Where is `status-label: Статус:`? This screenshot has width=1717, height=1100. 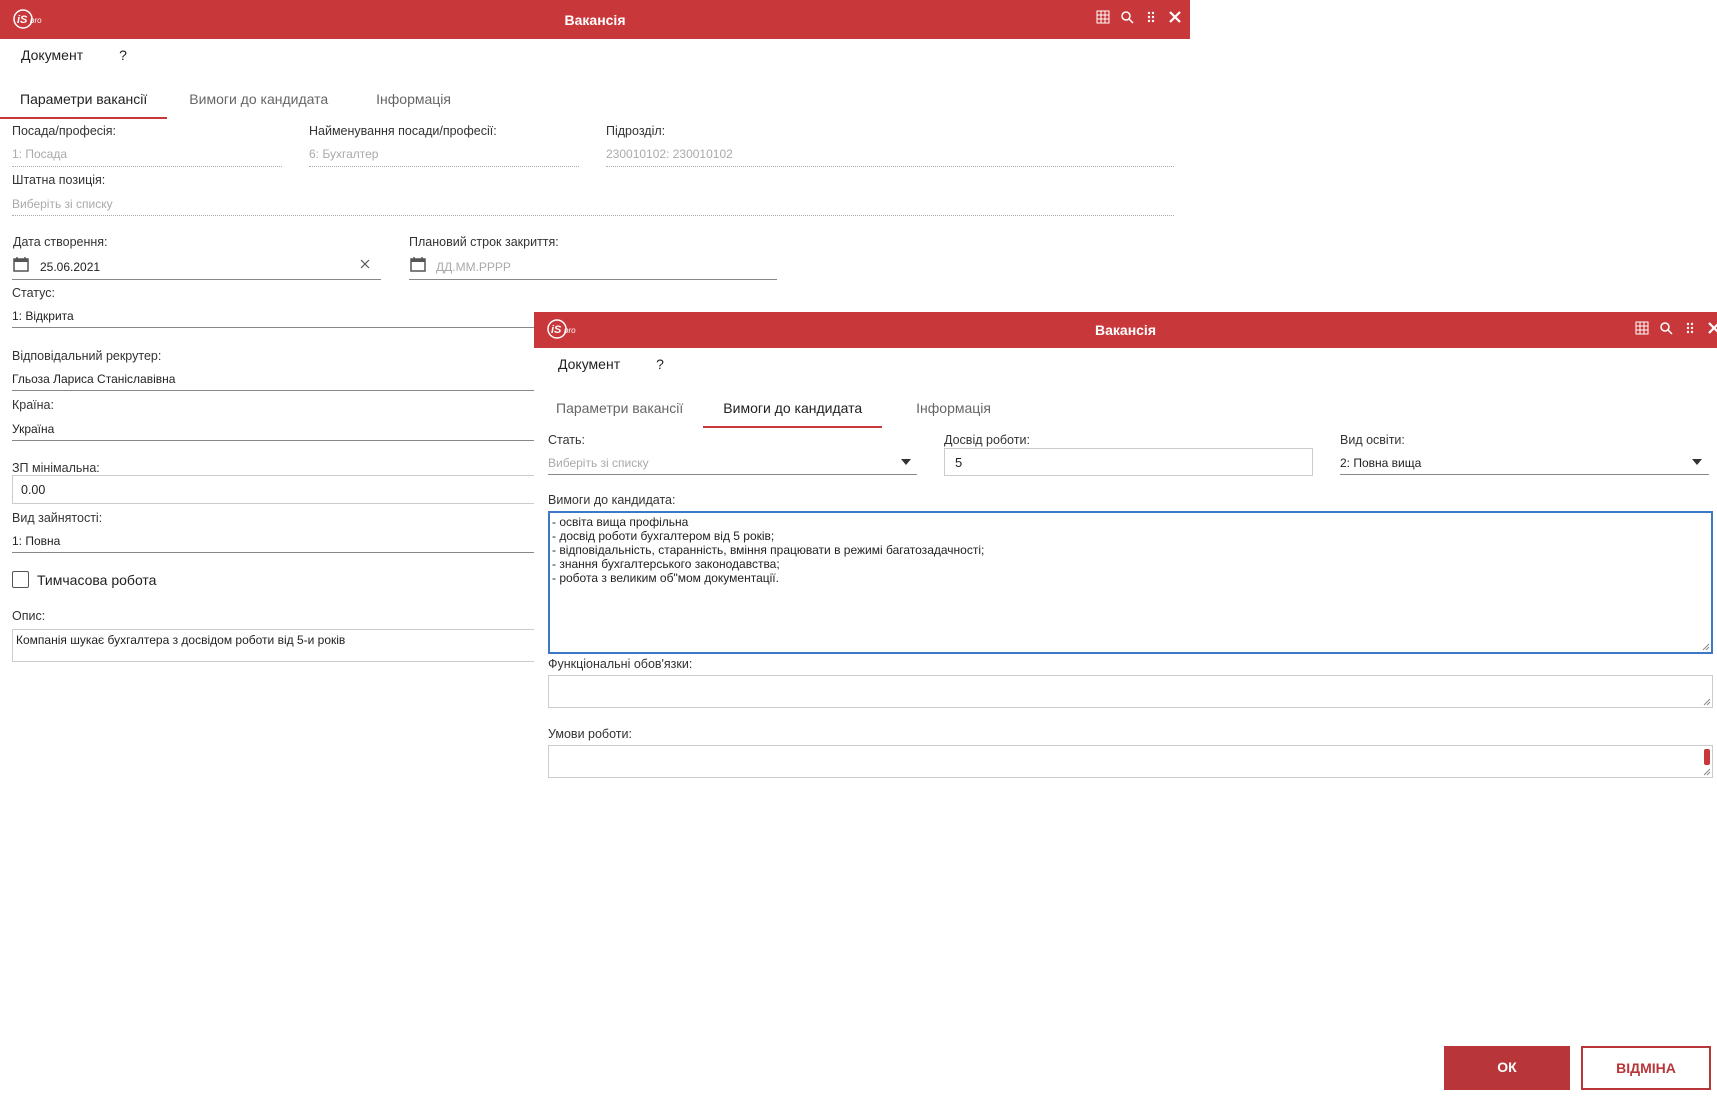 status-label: Статус: is located at coordinates (33, 293).